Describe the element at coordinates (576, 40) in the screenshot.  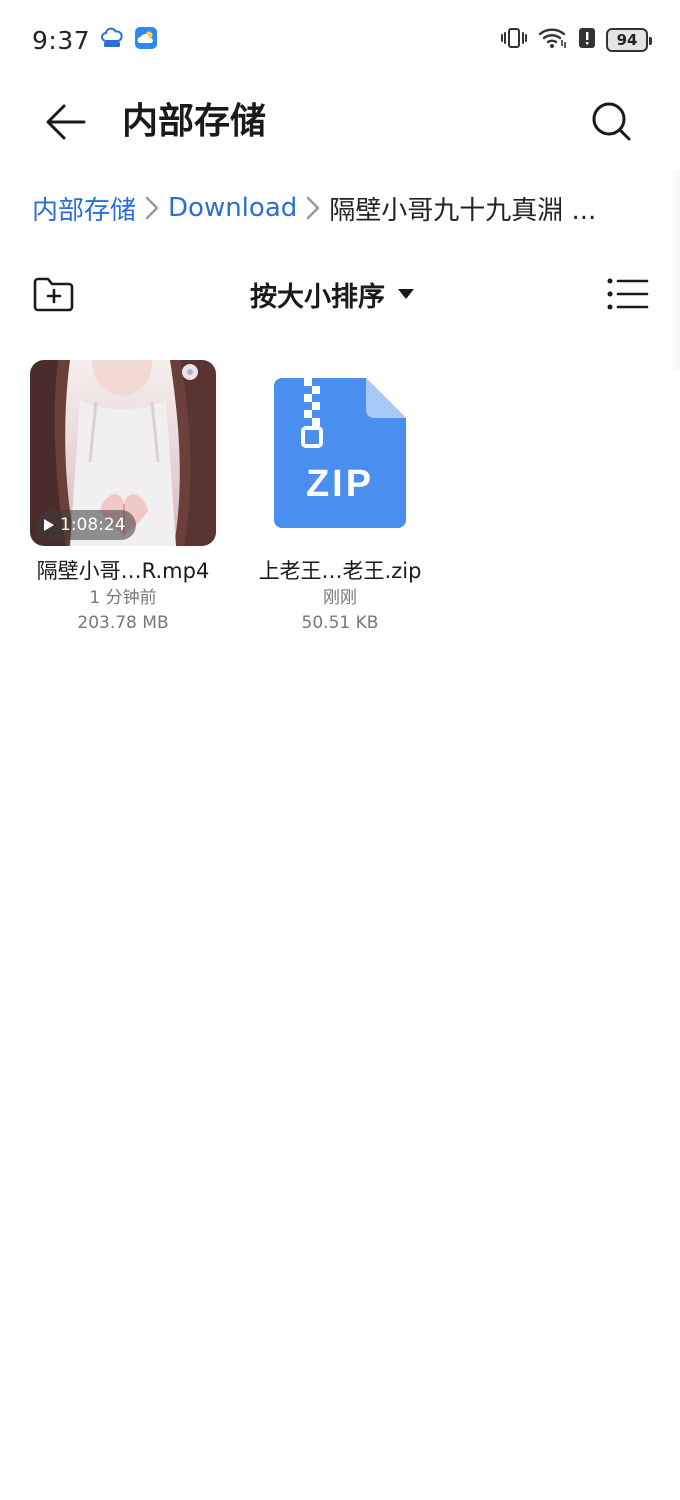
I see `status-right: 94` at that location.